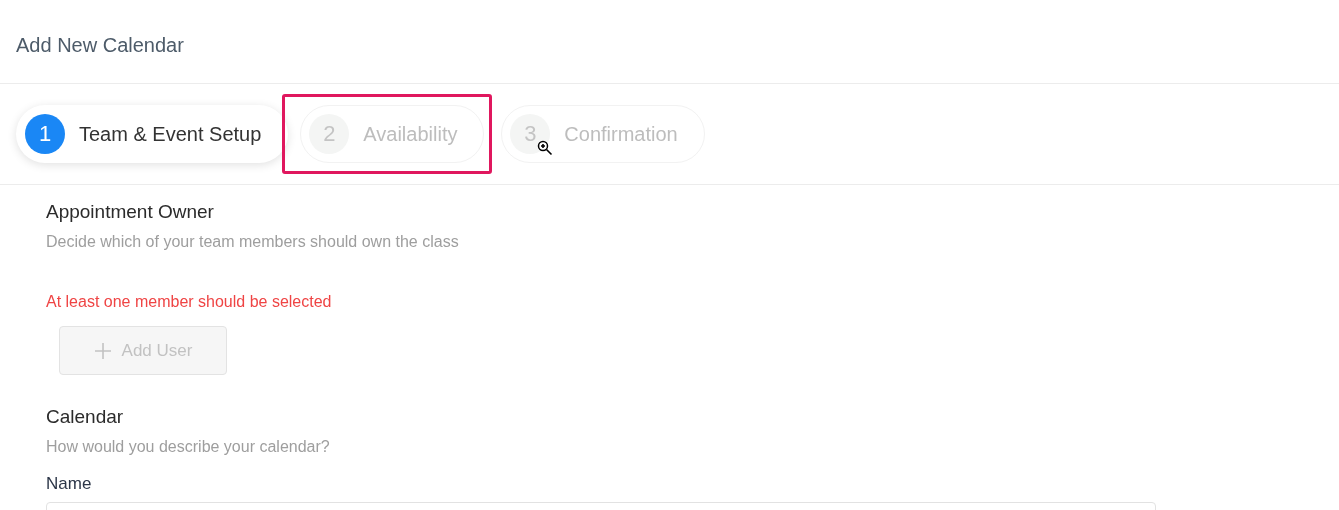 The width and height of the screenshot is (1339, 510). Describe the element at coordinates (102, 350) in the screenshot. I see `plus-icon` at that location.